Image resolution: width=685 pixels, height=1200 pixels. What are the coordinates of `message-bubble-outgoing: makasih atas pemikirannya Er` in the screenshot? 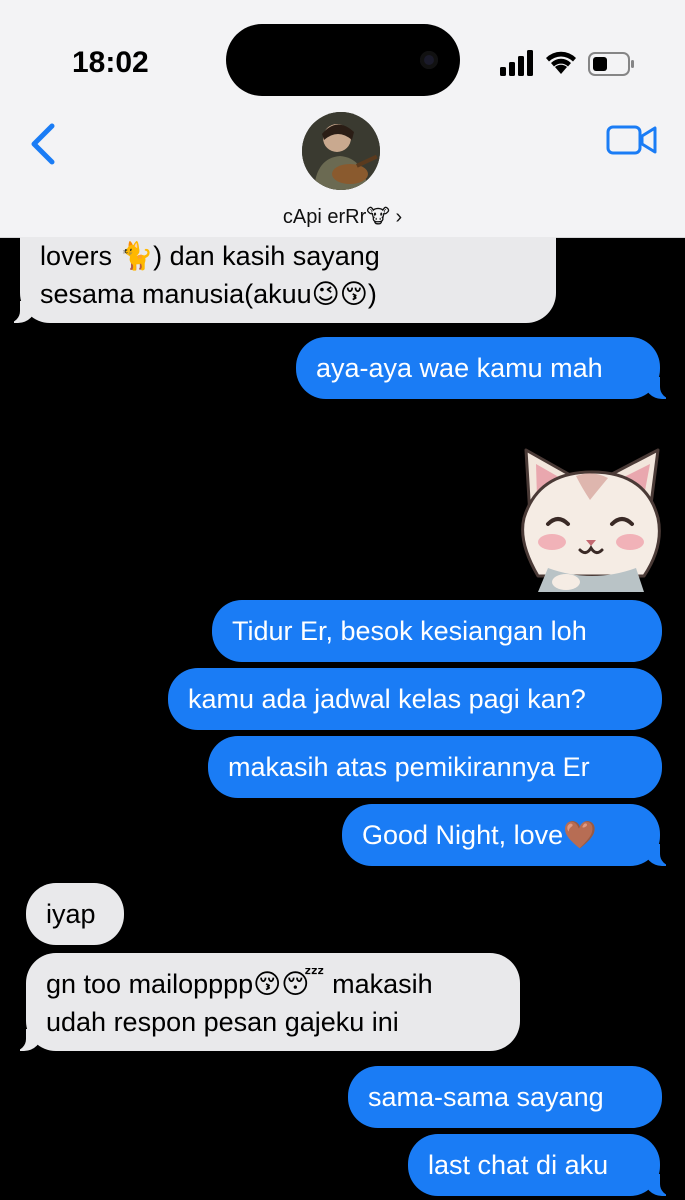 It's located at (435, 767).